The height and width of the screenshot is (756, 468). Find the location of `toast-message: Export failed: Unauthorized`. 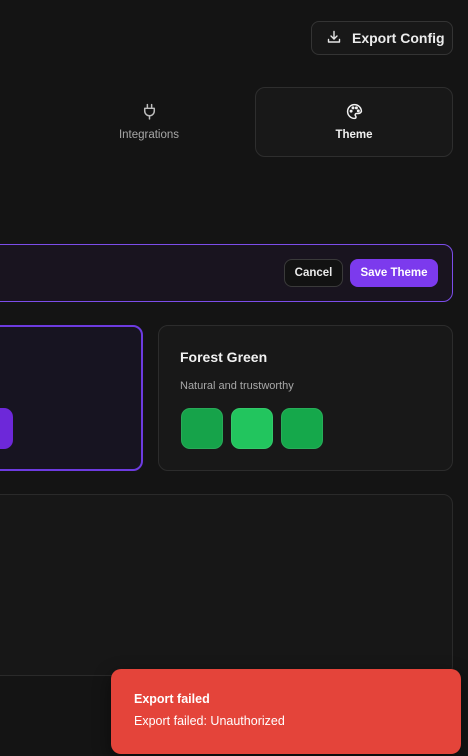

toast-message: Export failed: Unauthorized is located at coordinates (209, 721).